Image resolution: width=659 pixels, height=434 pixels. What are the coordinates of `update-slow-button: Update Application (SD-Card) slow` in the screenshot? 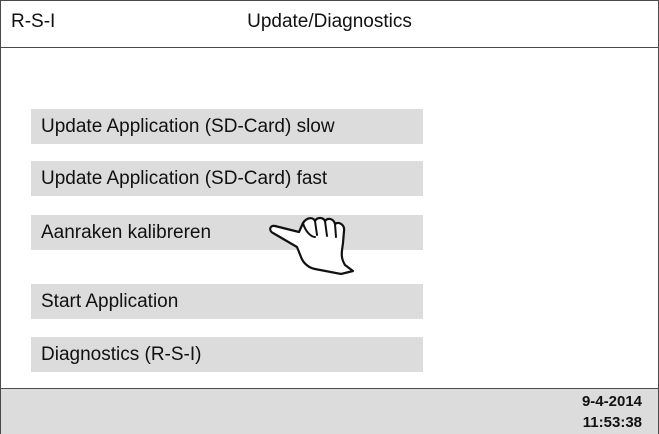 It's located at (227, 126).